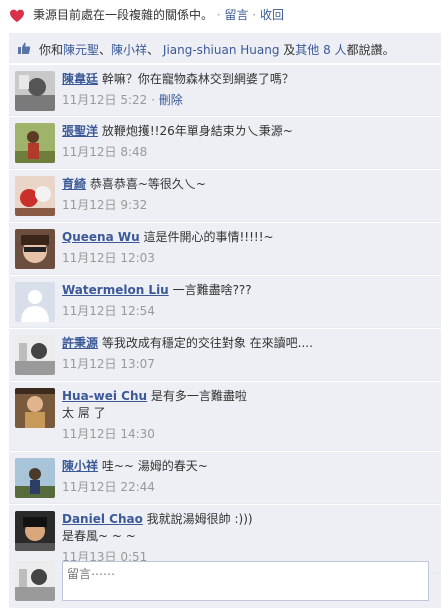  Describe the element at coordinates (80, 343) in the screenshot. I see `comment-author: 許秉源` at that location.